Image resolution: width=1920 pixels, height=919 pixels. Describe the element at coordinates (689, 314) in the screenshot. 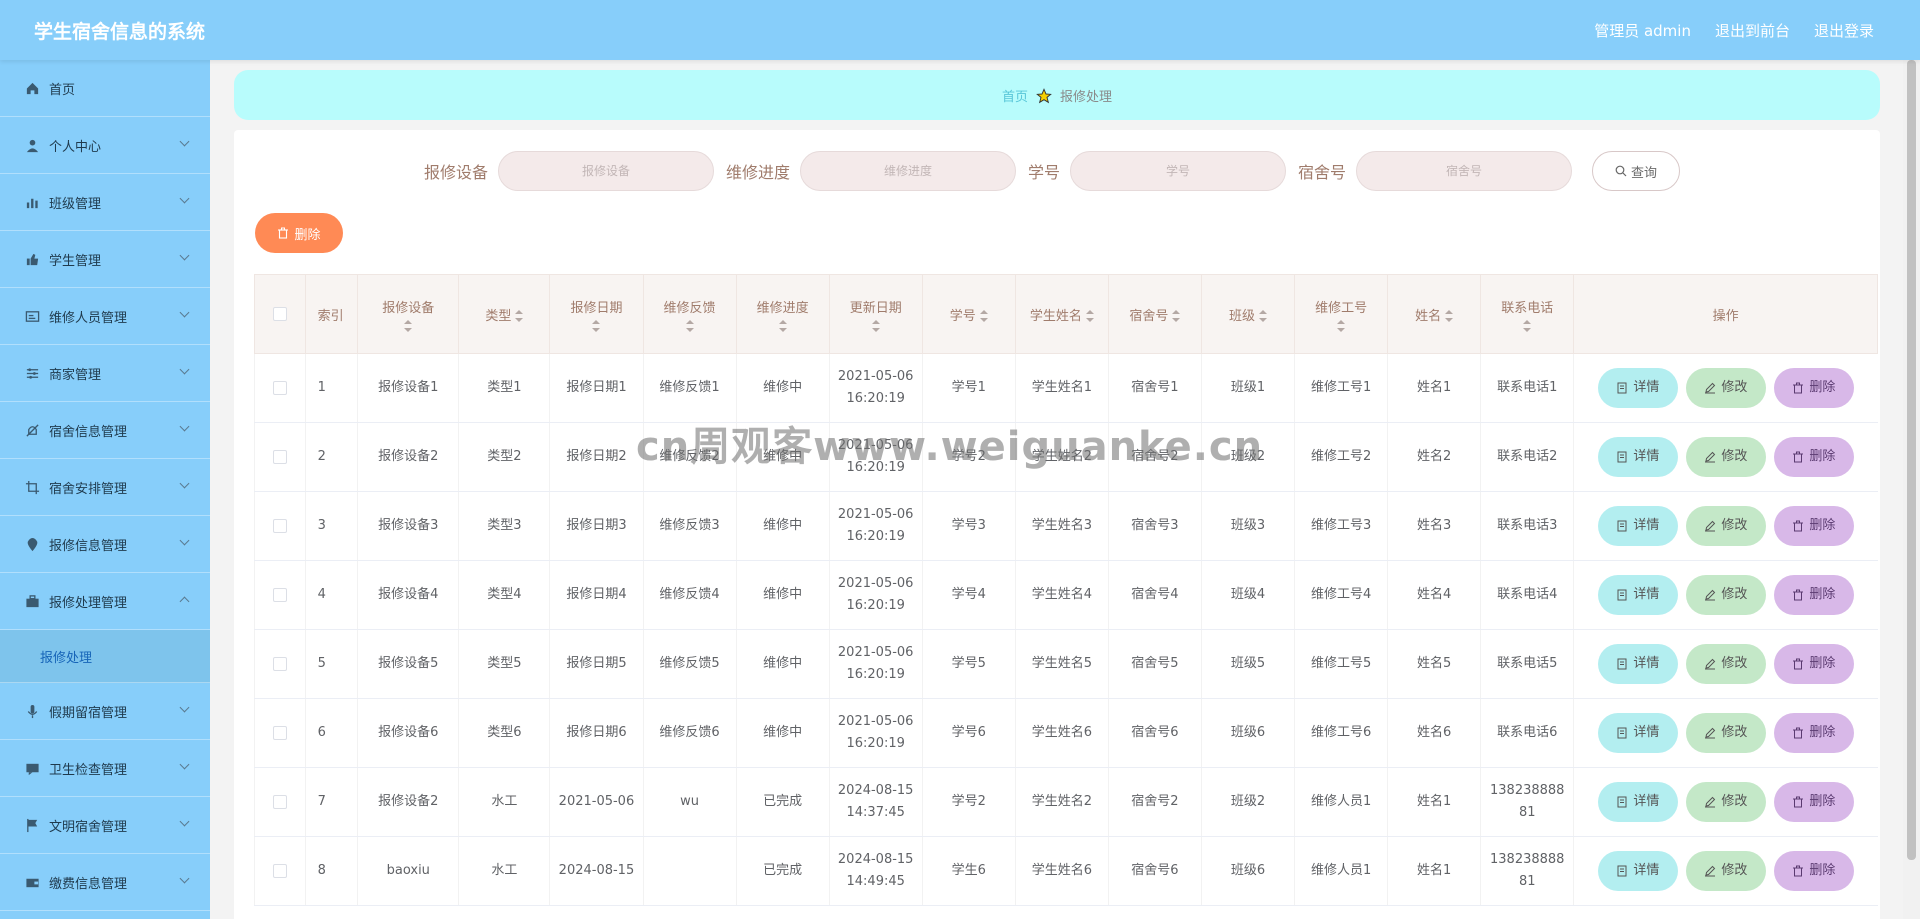

I see `column-header: 维修反馈` at that location.